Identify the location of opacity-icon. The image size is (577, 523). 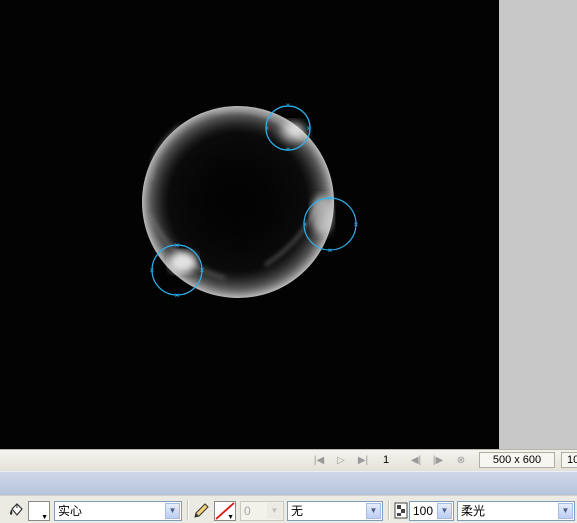
(401, 510).